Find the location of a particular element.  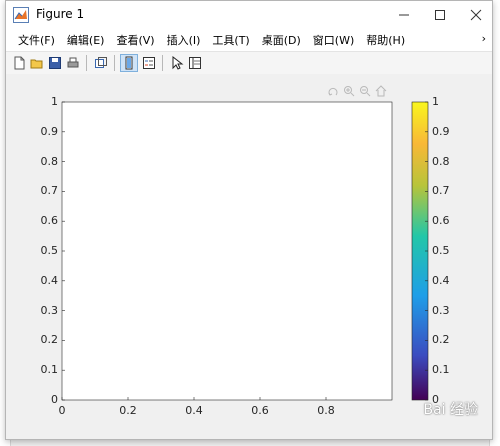

close-icon is located at coordinates (476, 15).